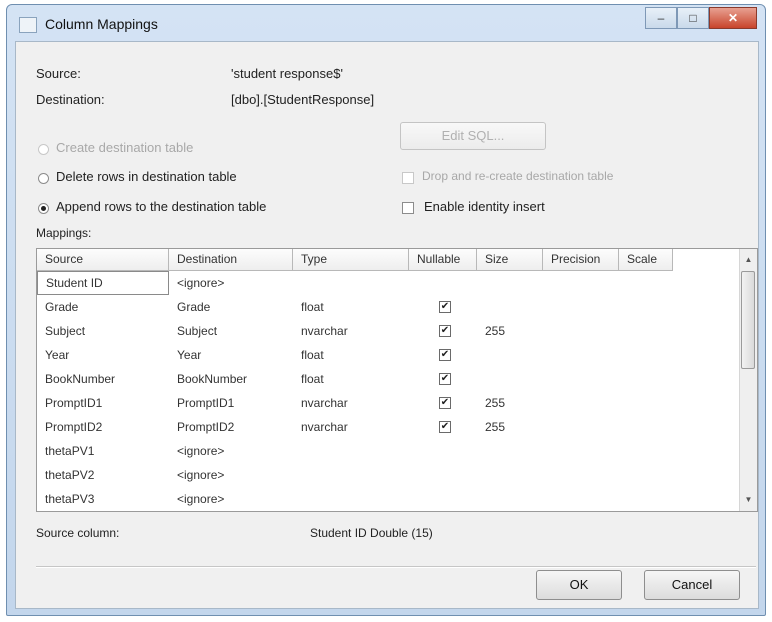 This screenshot has height=622, width=772. What do you see at coordinates (103, 307) in the screenshot?
I see `cell-source: Grade` at bounding box center [103, 307].